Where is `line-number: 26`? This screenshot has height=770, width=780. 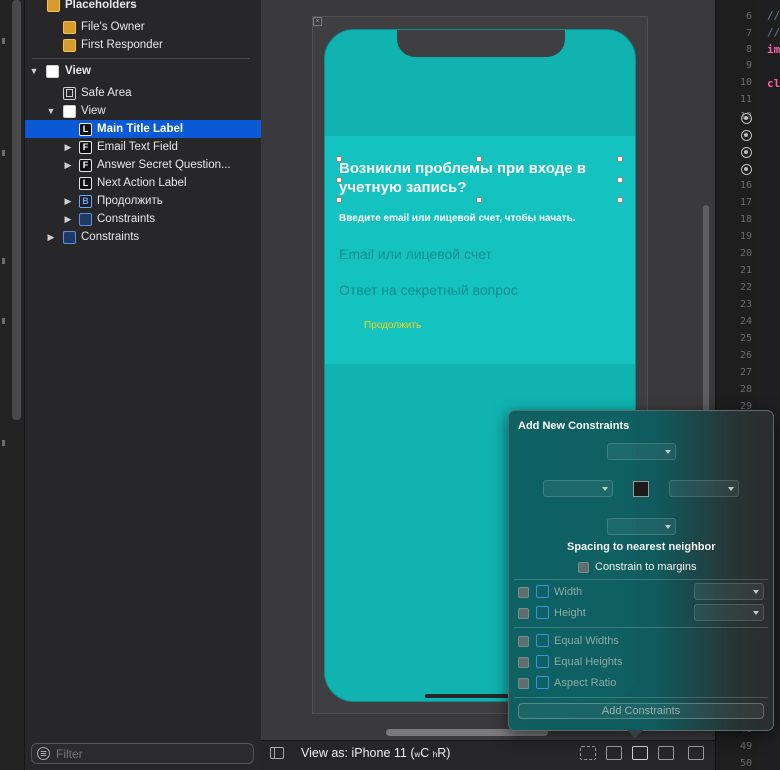
line-number: 26 is located at coordinates (745, 355).